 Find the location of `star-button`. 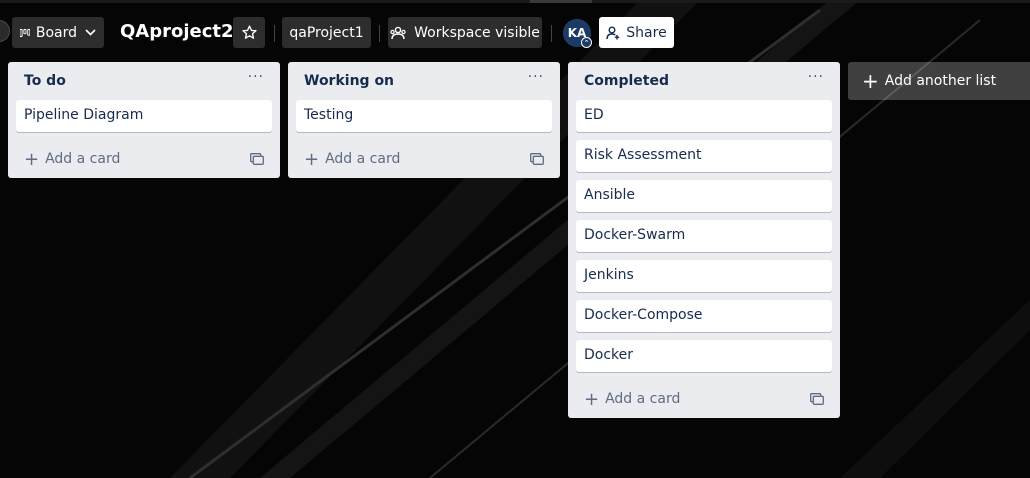

star-button is located at coordinates (249, 32).